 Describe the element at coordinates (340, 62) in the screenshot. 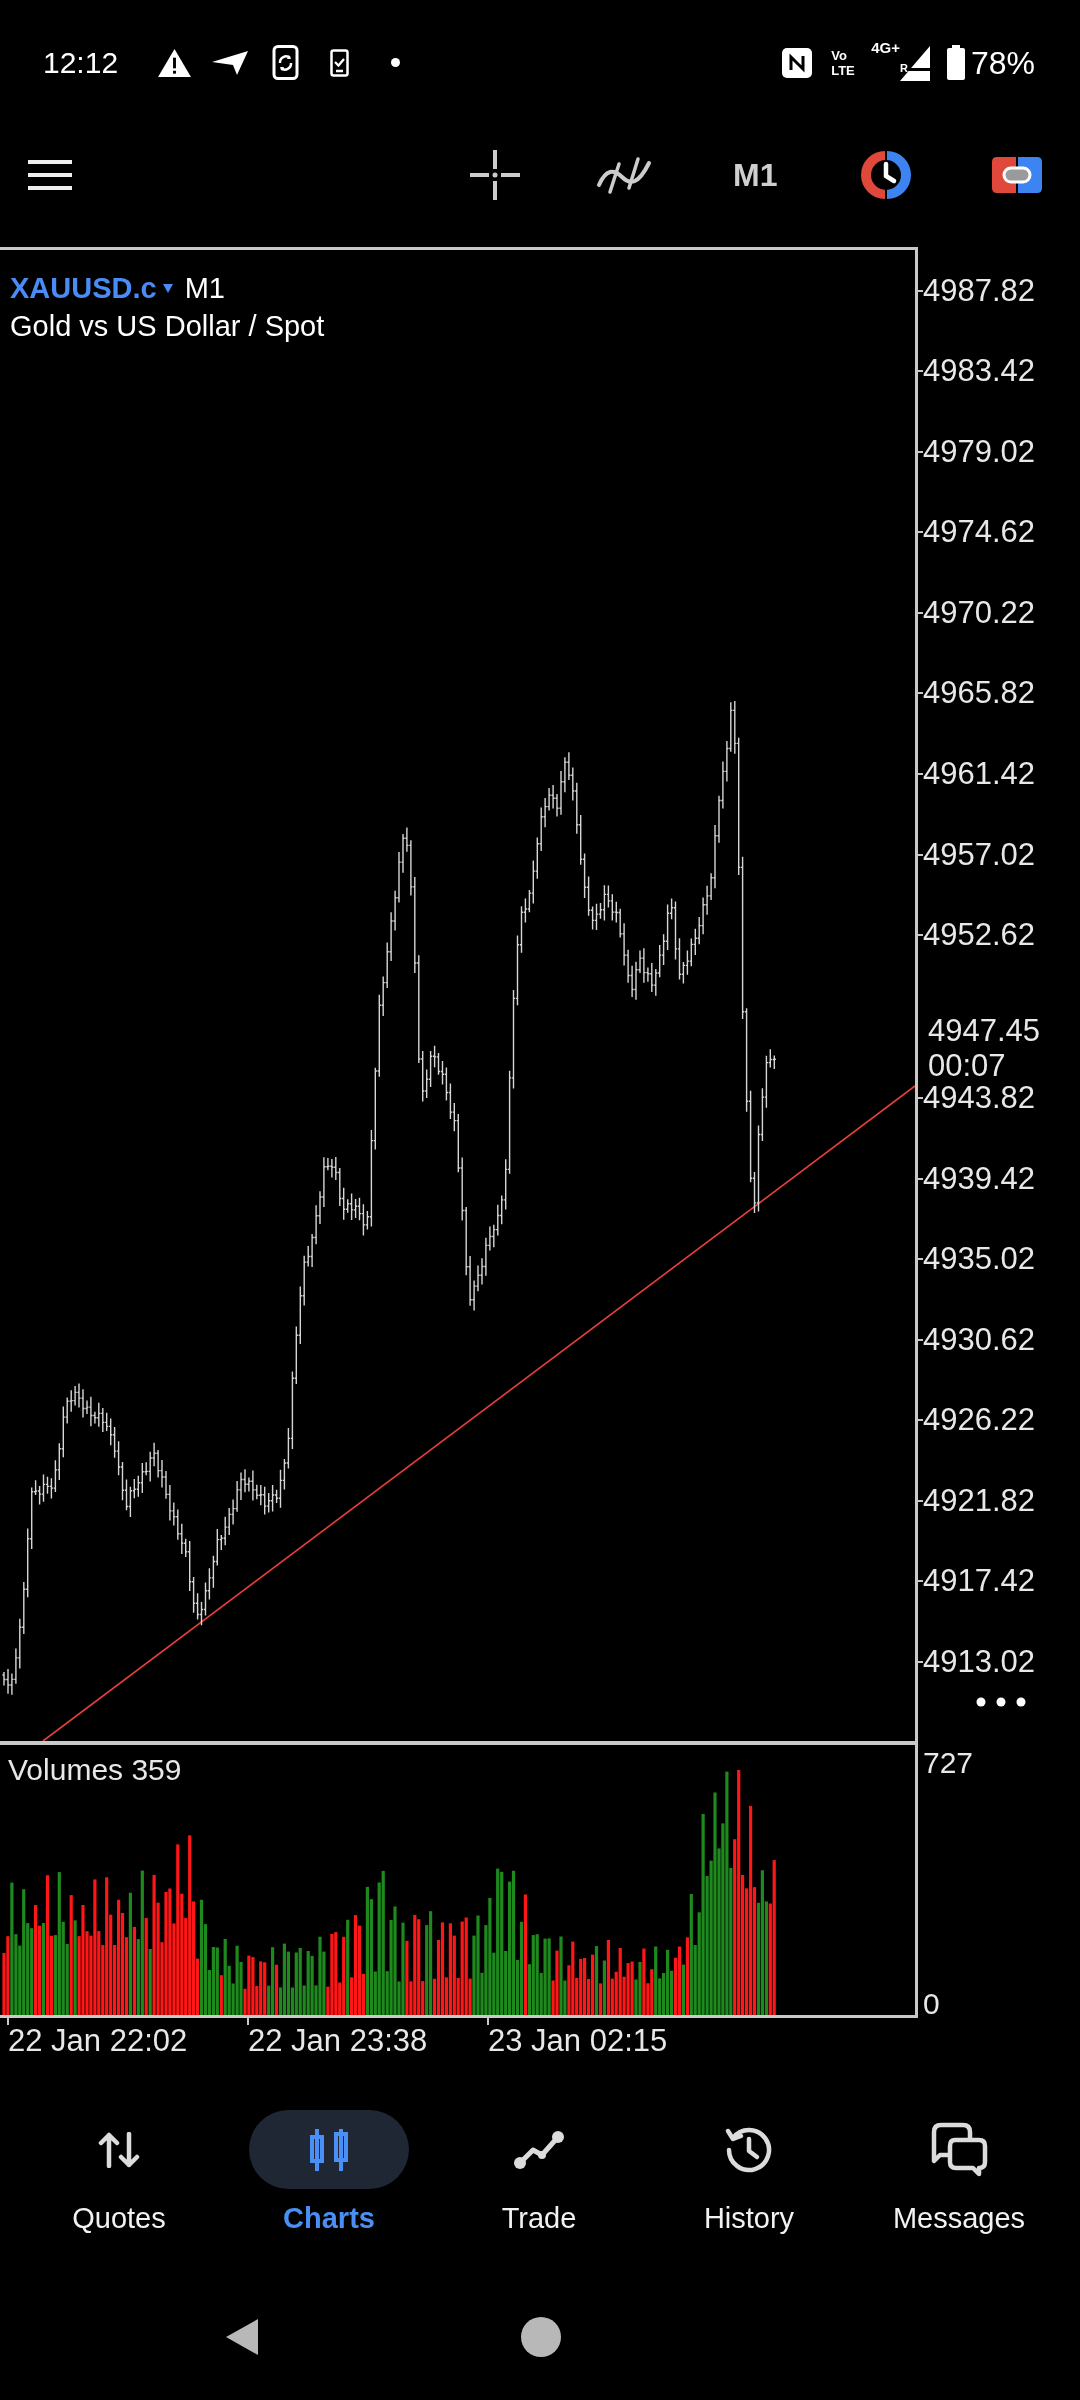

I see `phone-check-icon` at that location.